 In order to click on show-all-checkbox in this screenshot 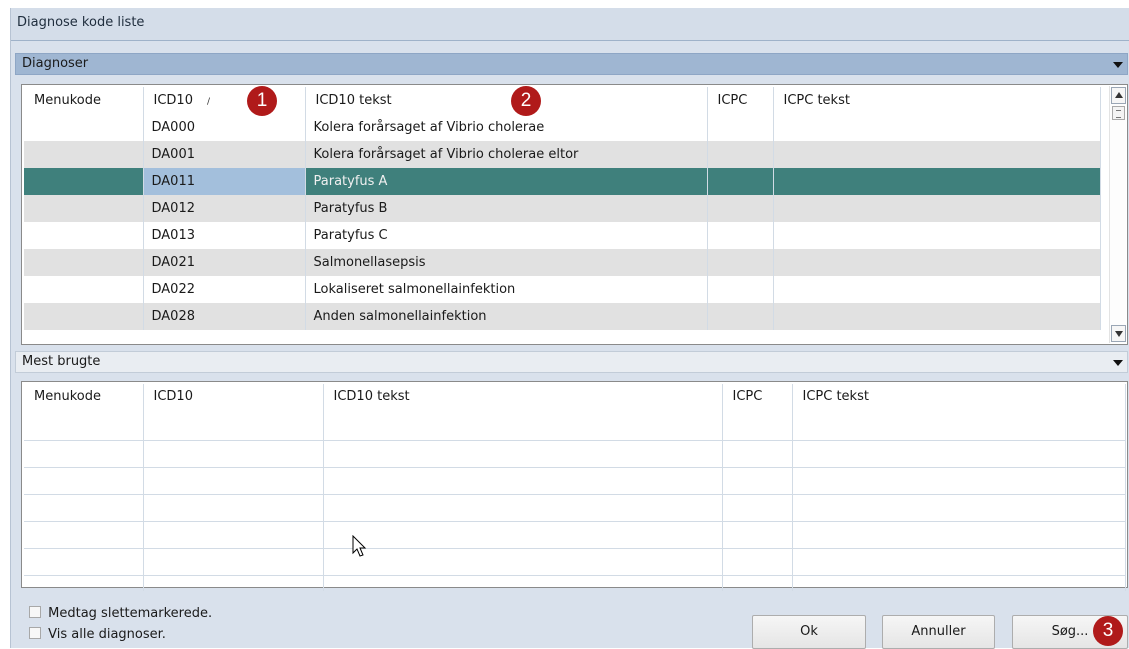, I will do `click(35, 633)`.